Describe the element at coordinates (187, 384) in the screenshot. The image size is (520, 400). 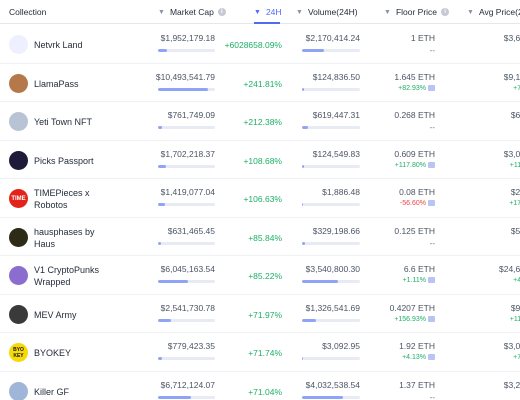
I see `market-cap-value: $6,712,124.07` at that location.